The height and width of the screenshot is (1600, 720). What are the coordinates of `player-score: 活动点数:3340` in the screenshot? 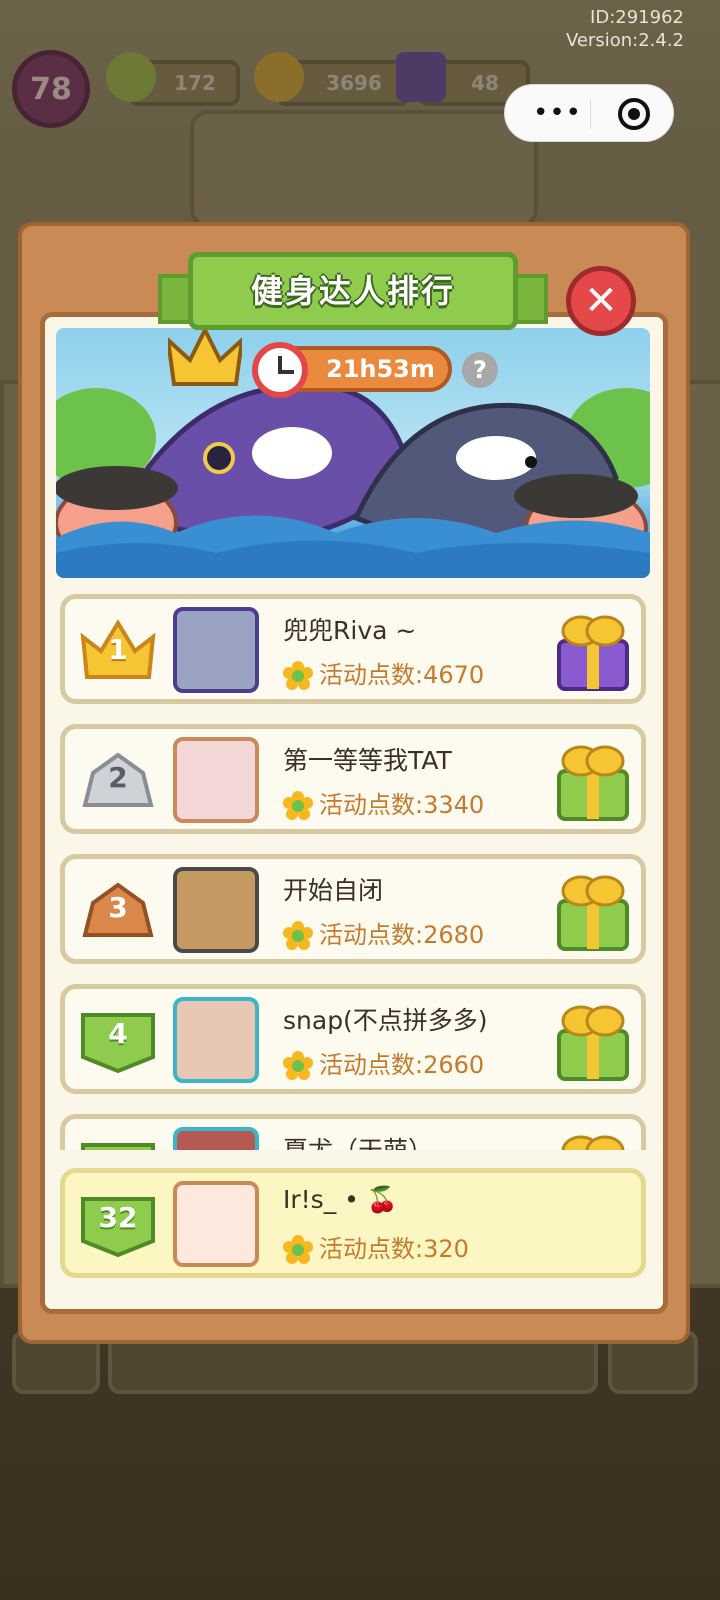 It's located at (383, 803).